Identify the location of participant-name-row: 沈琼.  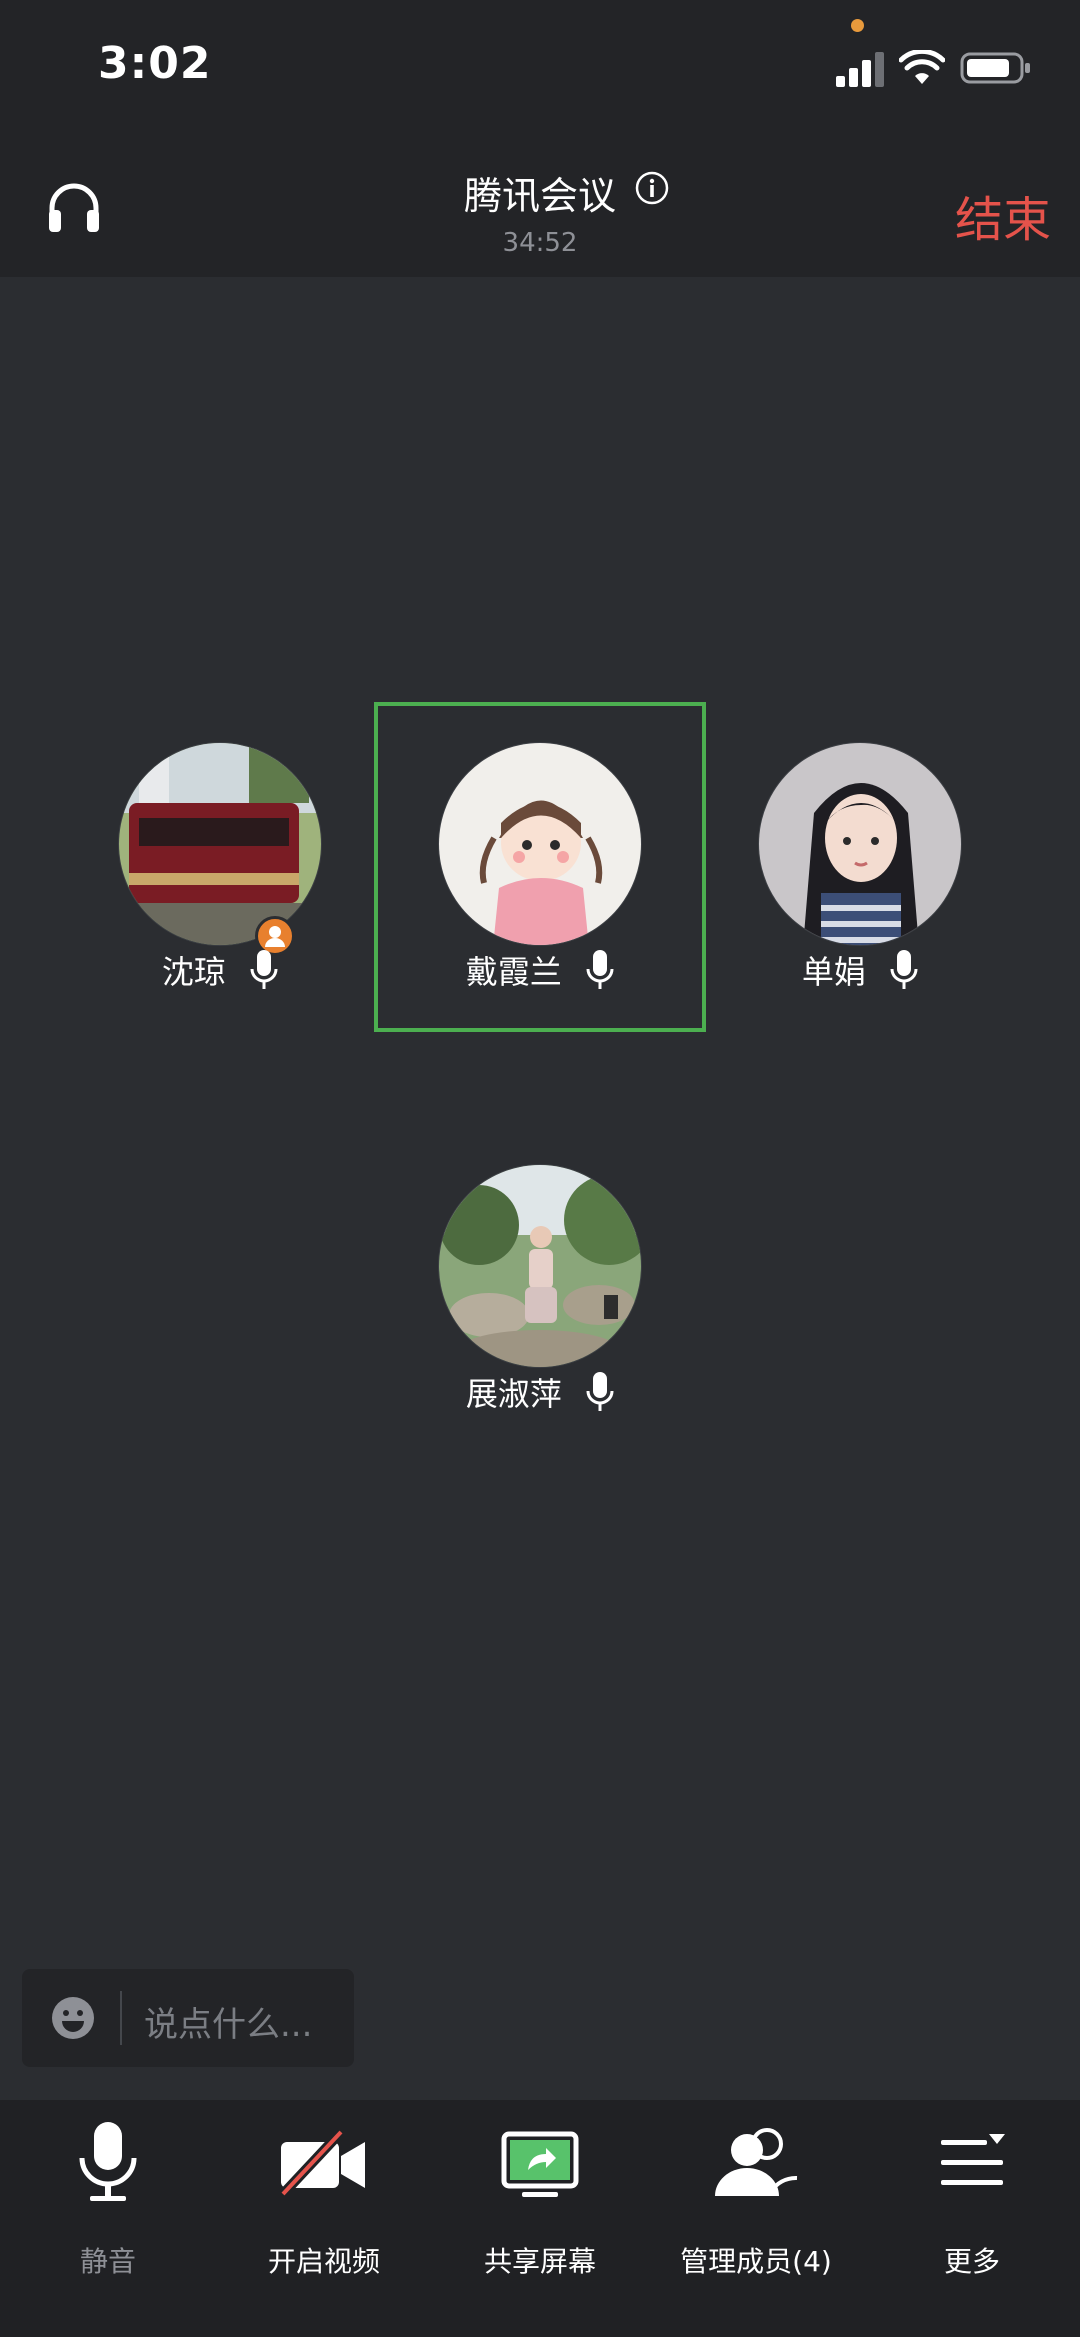
(220, 970).